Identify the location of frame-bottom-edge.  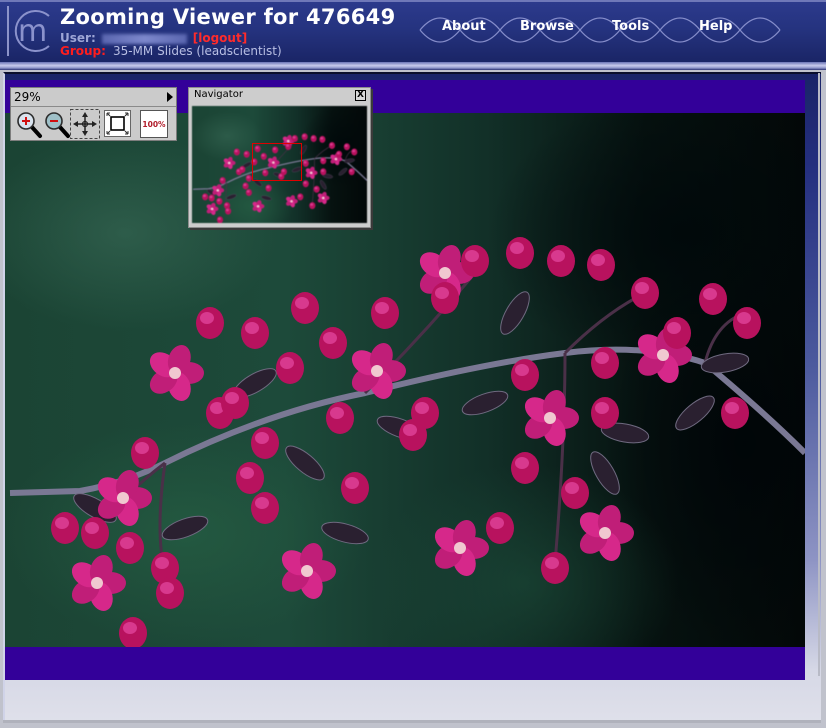
(412, 721).